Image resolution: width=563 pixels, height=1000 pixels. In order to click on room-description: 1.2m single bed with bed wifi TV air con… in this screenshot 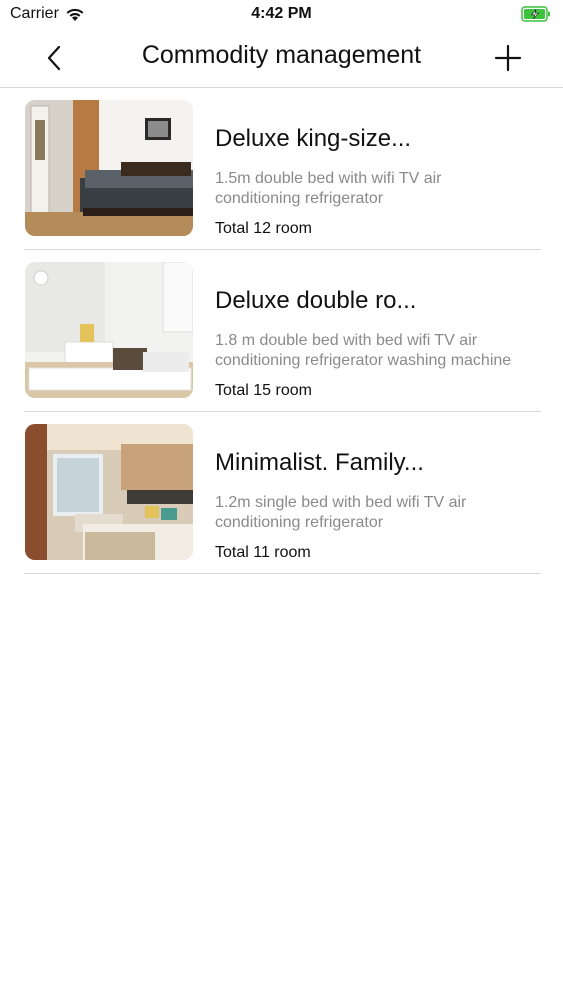, I will do `click(341, 512)`.